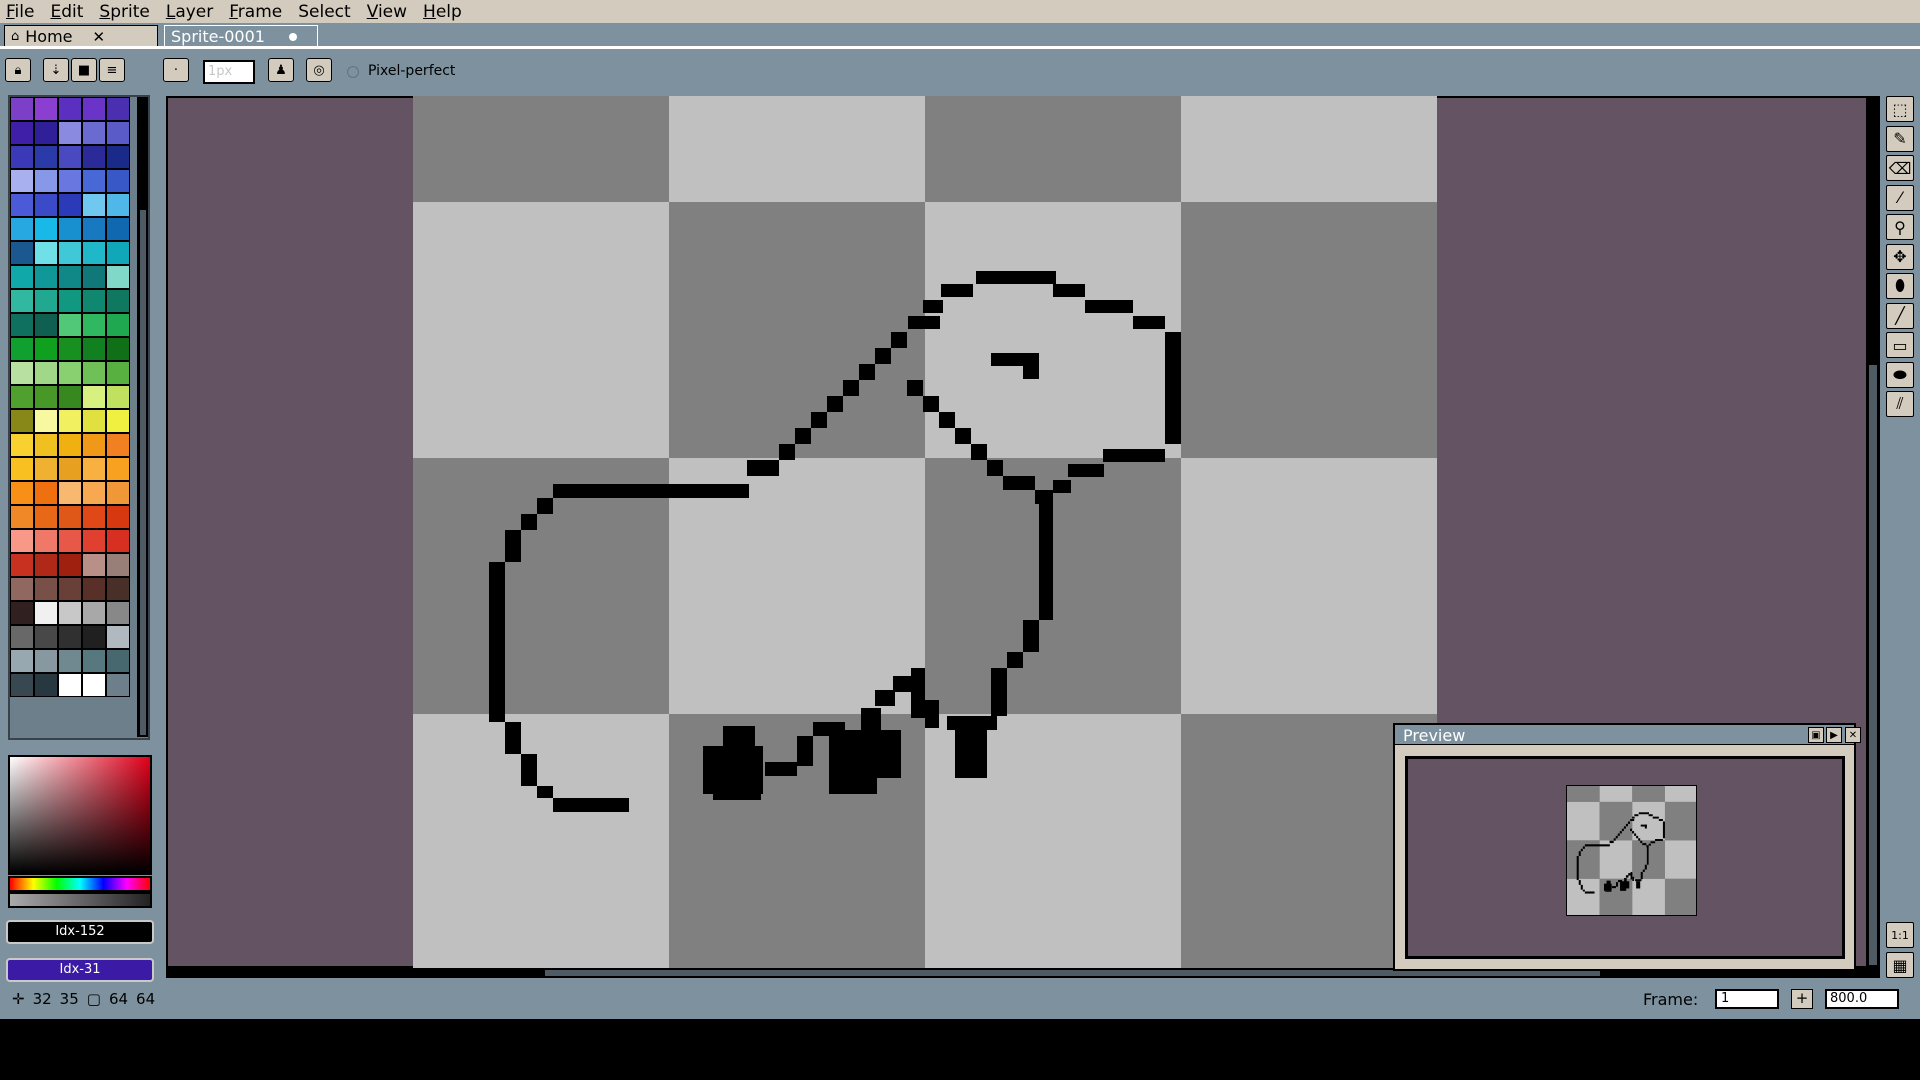 The width and height of the screenshot is (1920, 1080). Describe the element at coordinates (1900, 286) in the screenshot. I see `fill-icon: ⬮` at that location.